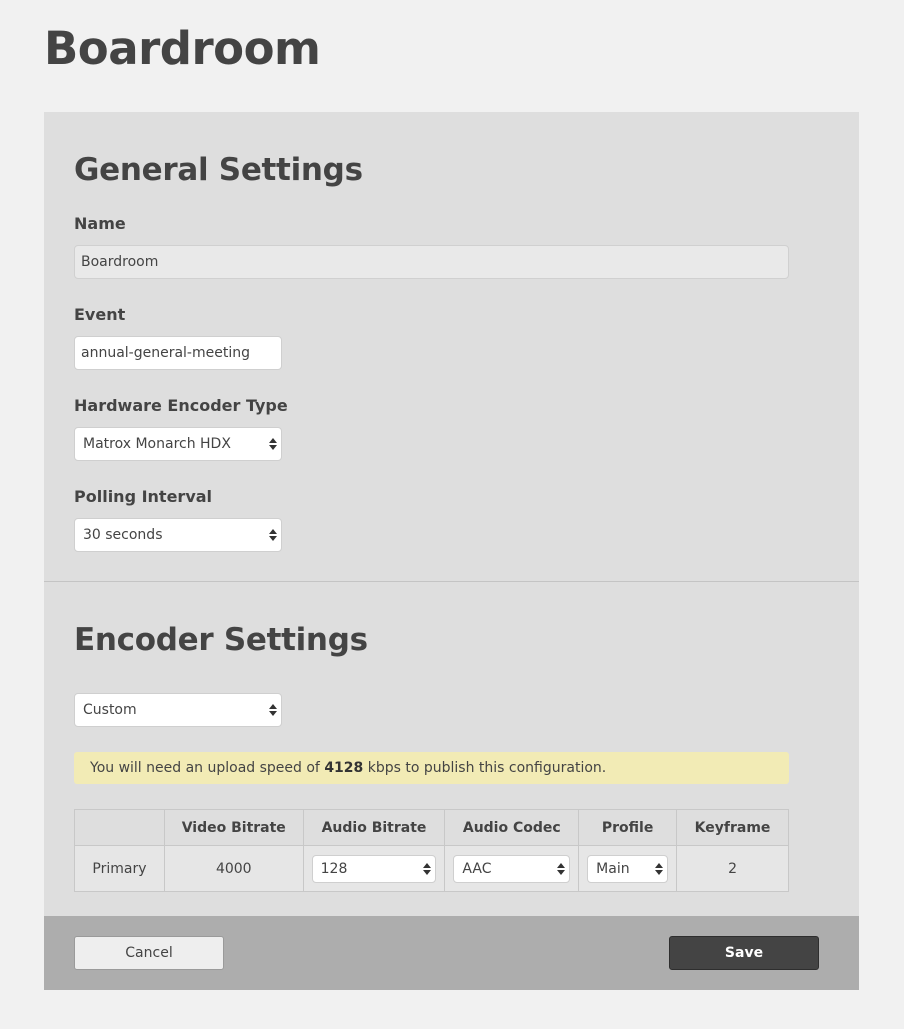 This screenshot has width=904, height=1029. Describe the element at coordinates (334, 868) in the screenshot. I see `audio-bitrate-value: 128` at that location.